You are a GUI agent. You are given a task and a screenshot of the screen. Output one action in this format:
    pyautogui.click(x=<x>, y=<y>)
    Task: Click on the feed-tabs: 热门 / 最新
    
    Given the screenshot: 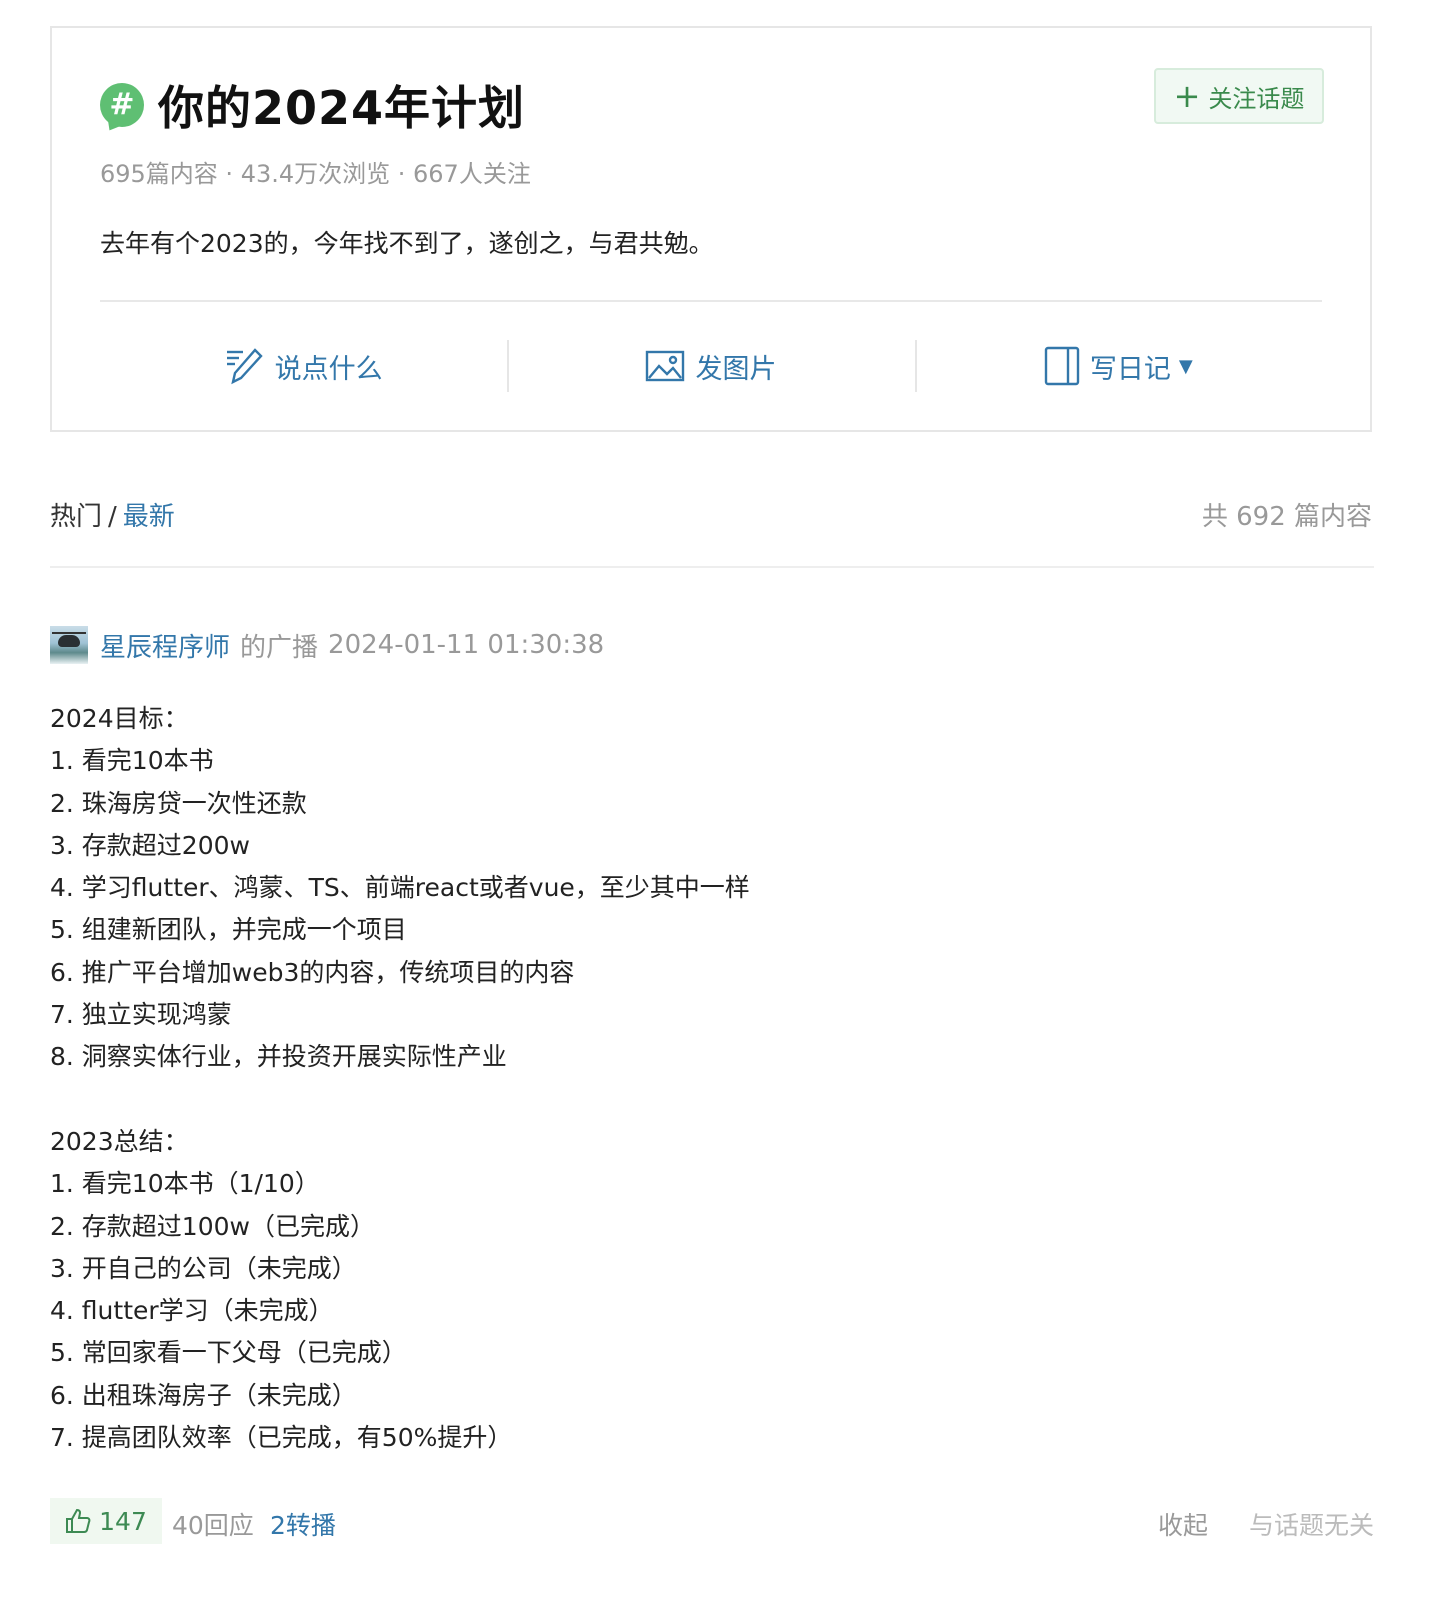 What is the action you would take?
    pyautogui.click(x=112, y=514)
    